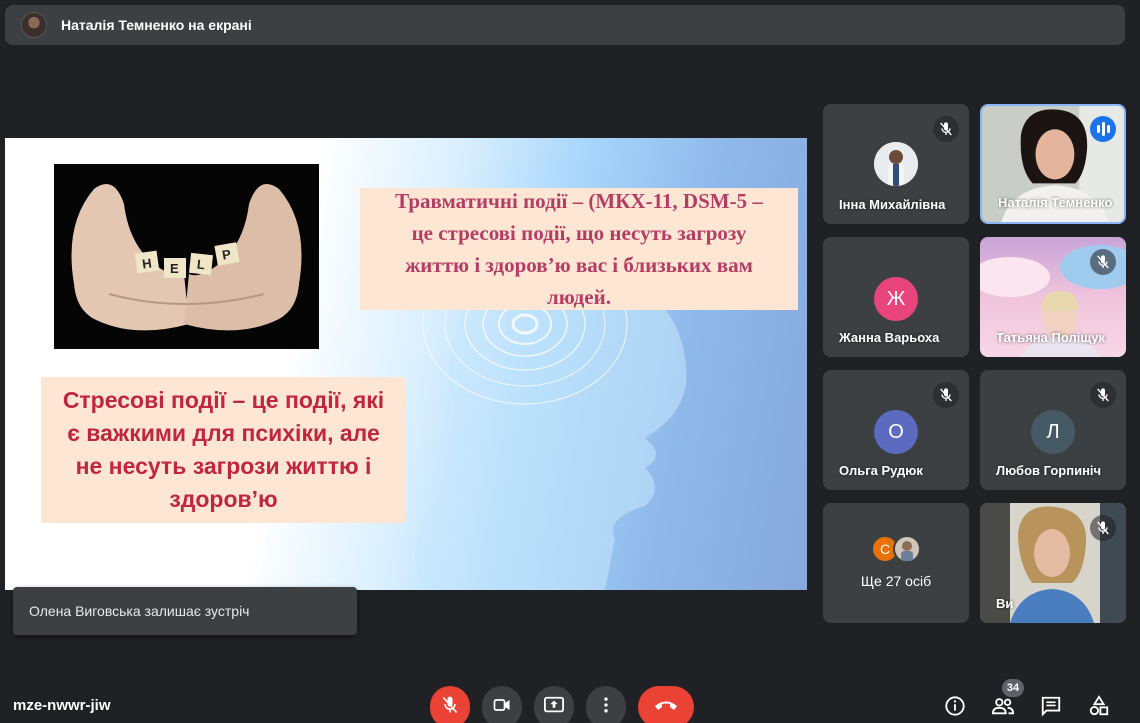  What do you see at coordinates (554, 707) in the screenshot?
I see `present-to-all-icon` at bounding box center [554, 707].